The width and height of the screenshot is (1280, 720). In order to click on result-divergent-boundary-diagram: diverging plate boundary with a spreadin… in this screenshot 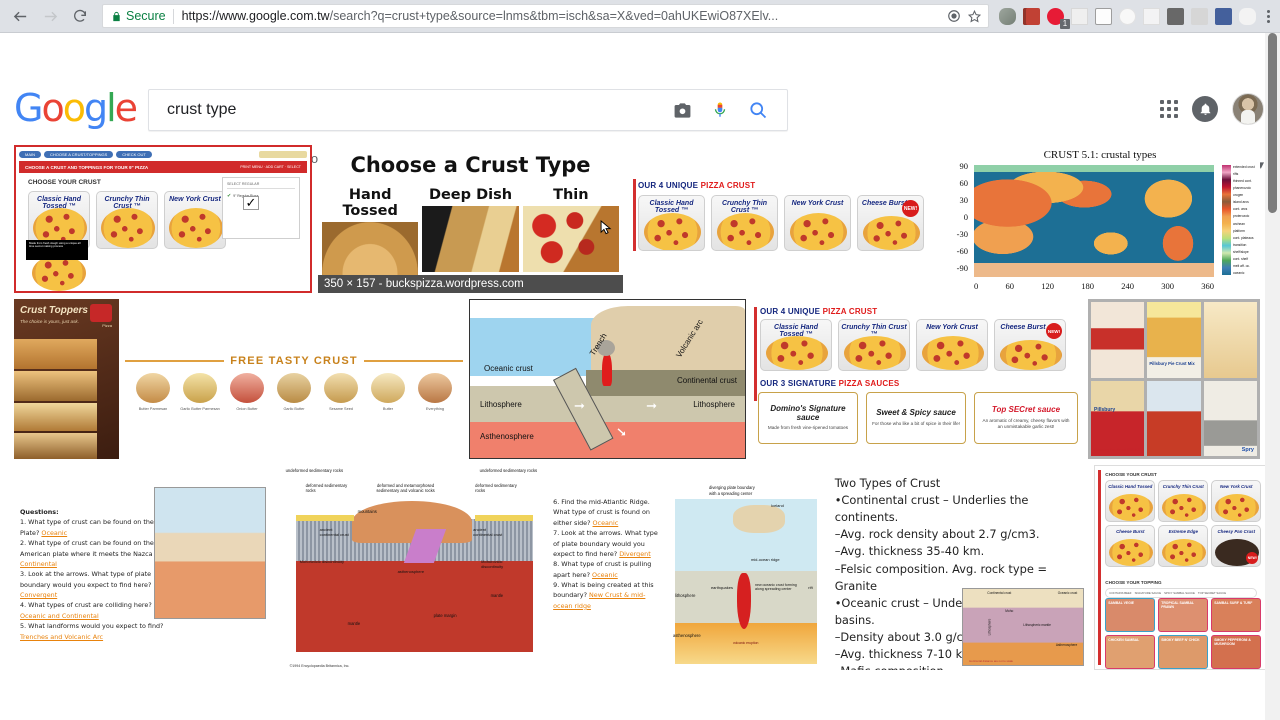, I will do `click(745, 567)`.